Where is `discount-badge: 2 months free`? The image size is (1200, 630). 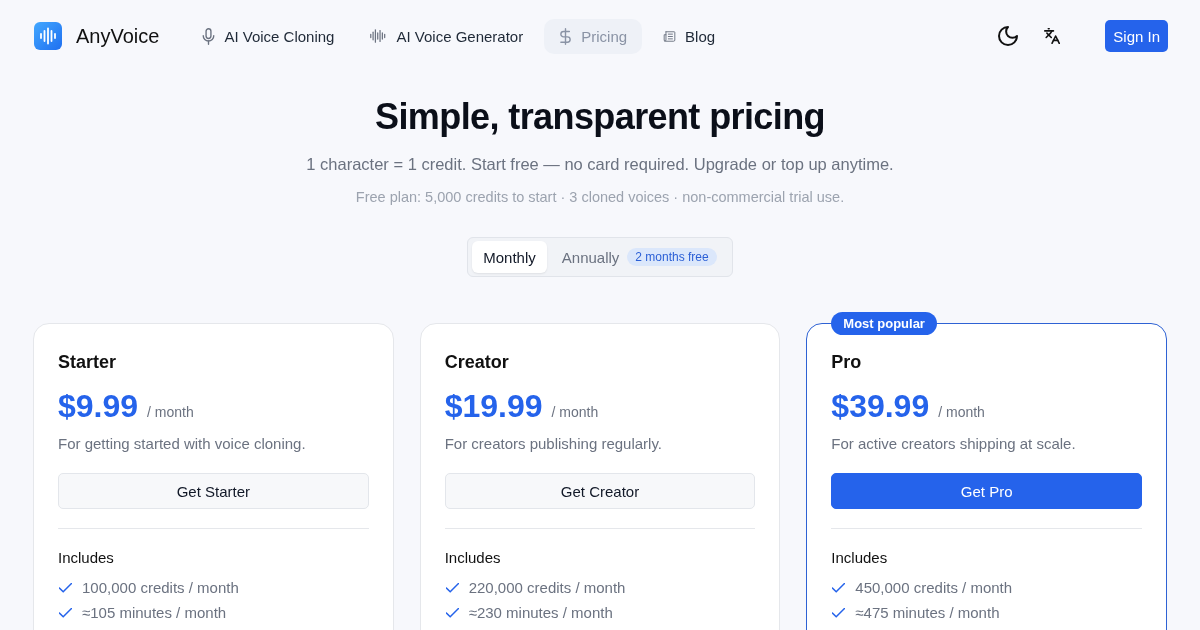
discount-badge: 2 months free is located at coordinates (672, 257).